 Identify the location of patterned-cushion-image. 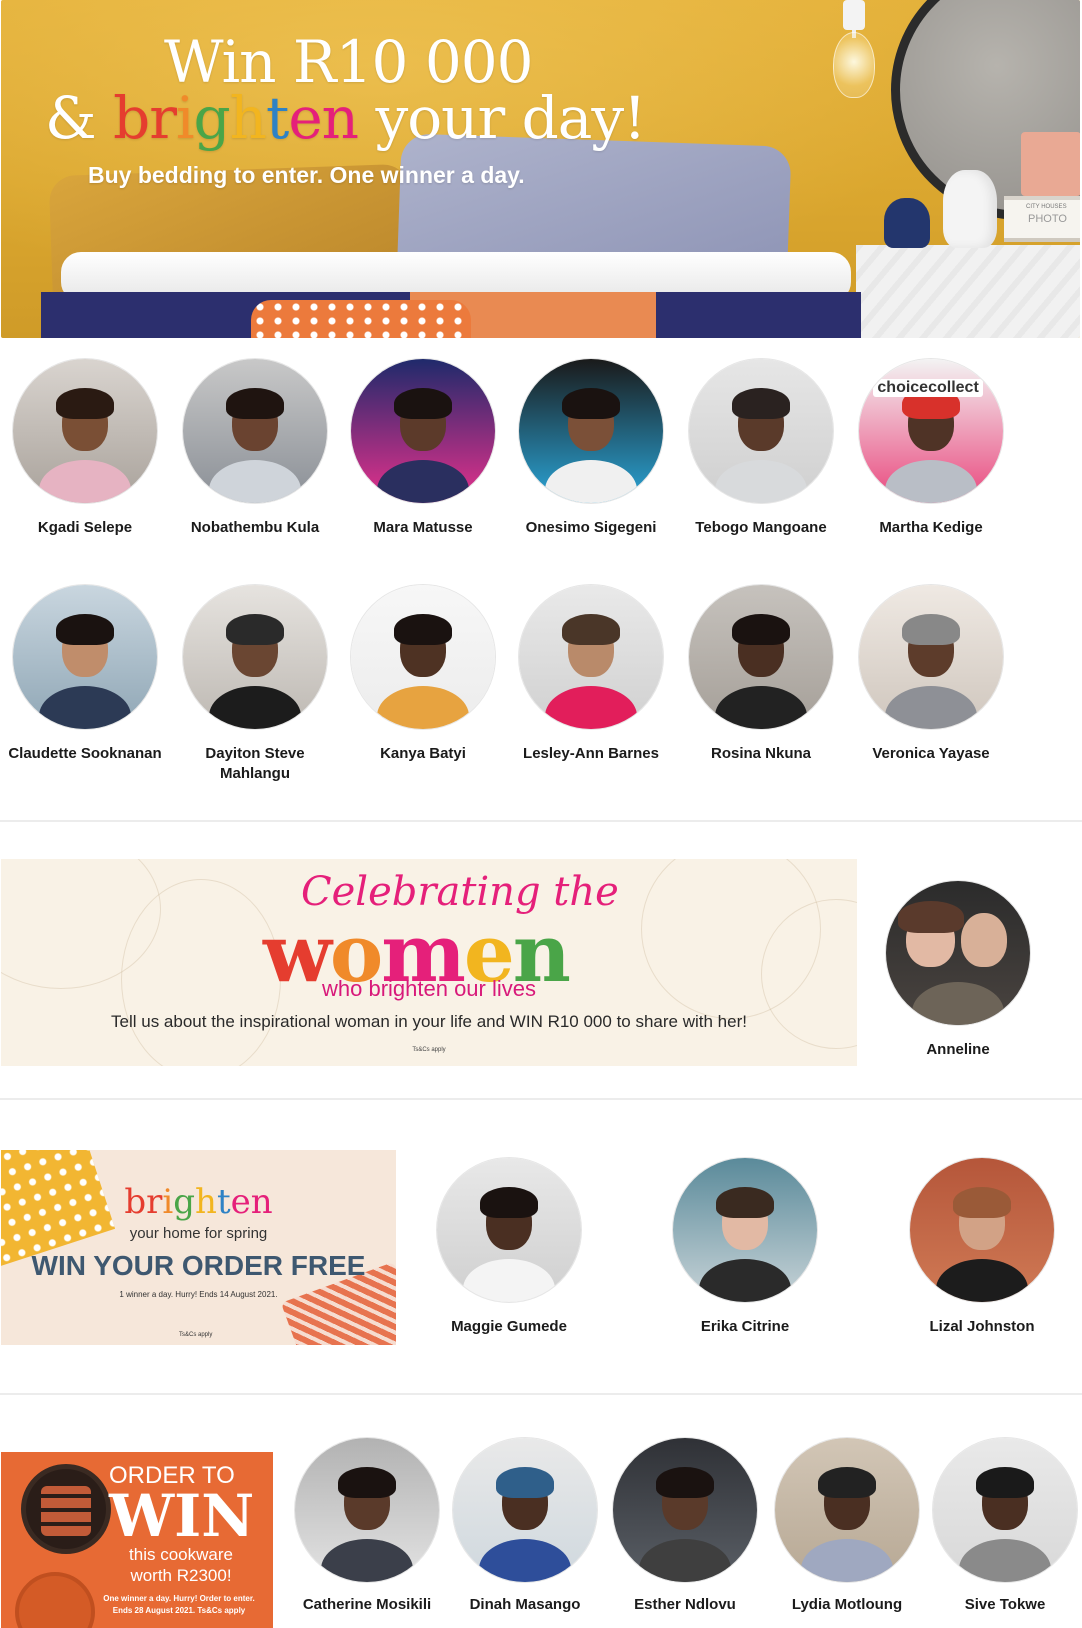
(361, 319).